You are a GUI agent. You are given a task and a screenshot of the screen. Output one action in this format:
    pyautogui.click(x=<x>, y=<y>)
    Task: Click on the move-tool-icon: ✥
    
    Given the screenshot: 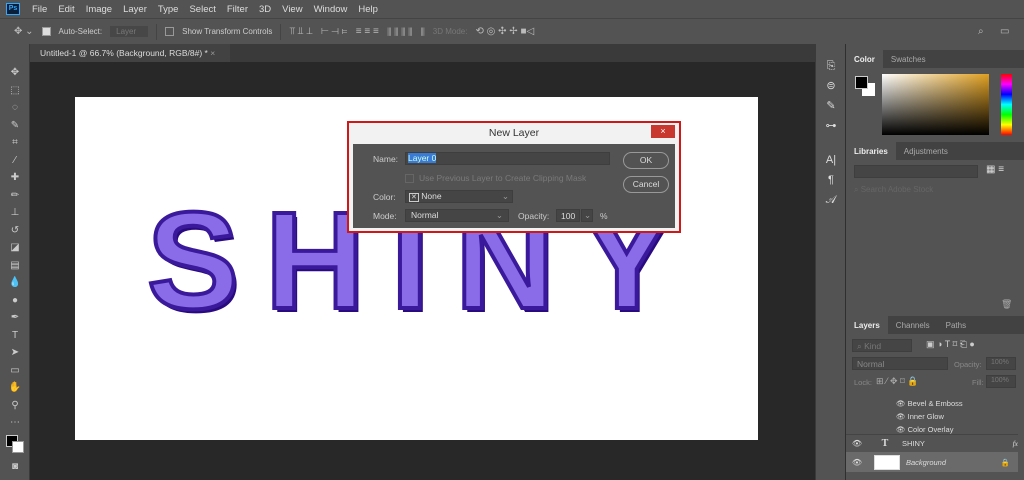 What is the action you would take?
    pyautogui.click(x=15, y=73)
    